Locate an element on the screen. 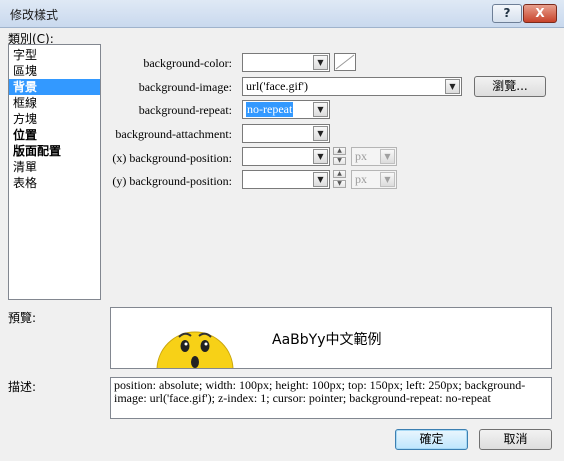 The height and width of the screenshot is (461, 564). preview-pane: AaBbYy中文範例 is located at coordinates (331, 338).